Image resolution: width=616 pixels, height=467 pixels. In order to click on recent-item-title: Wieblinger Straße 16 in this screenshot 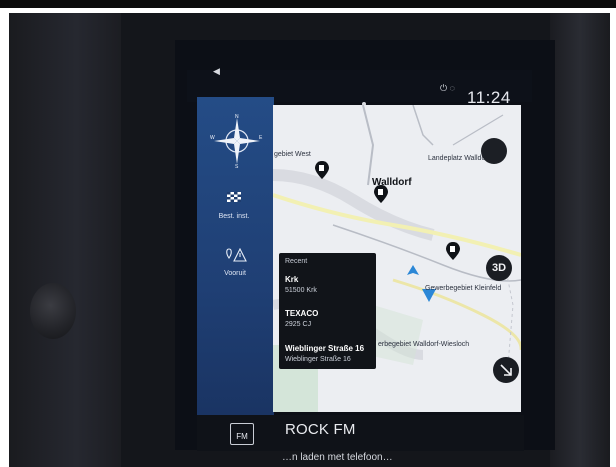, I will do `click(324, 348)`.